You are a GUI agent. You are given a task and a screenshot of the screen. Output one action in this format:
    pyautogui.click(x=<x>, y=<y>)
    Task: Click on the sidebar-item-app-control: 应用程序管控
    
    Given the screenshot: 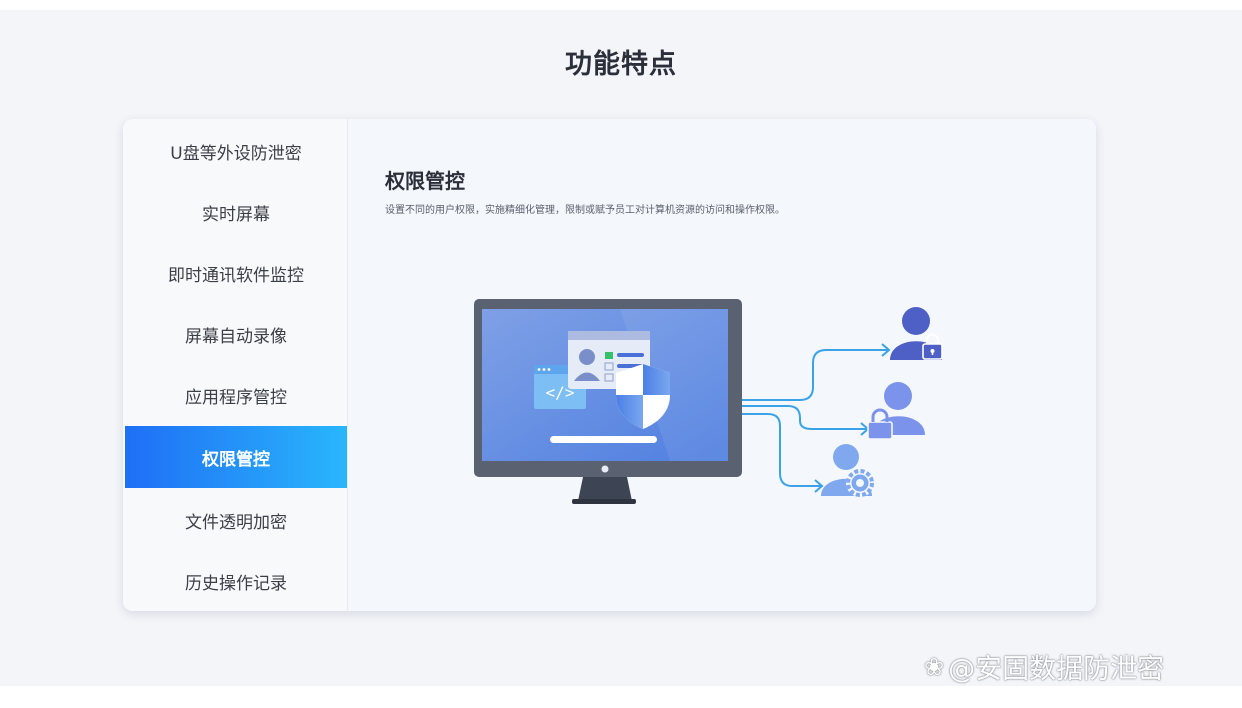 What is the action you would take?
    pyautogui.click(x=236, y=395)
    